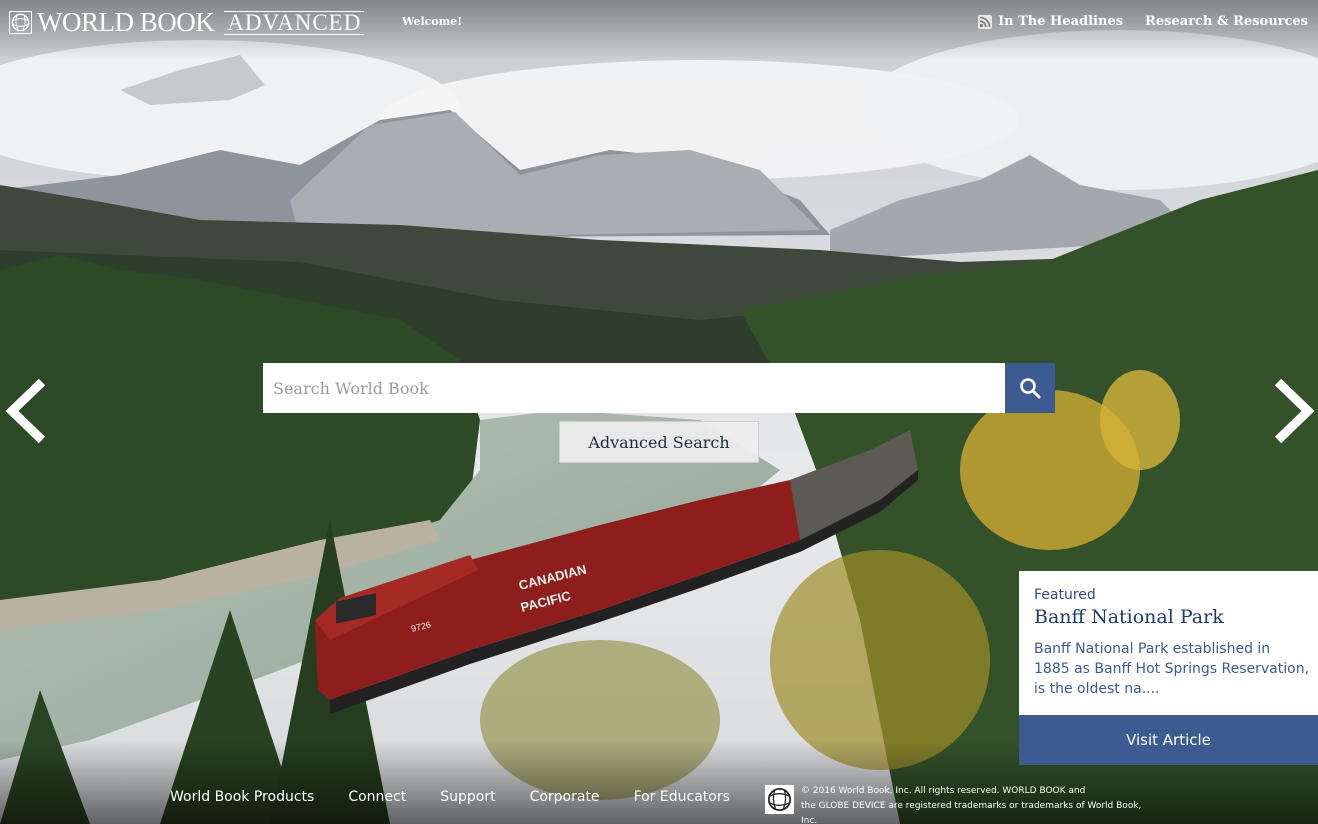 This screenshot has height=824, width=1318. Describe the element at coordinates (682, 797) in the screenshot. I see `footer-link-for-educators: For Educators` at that location.